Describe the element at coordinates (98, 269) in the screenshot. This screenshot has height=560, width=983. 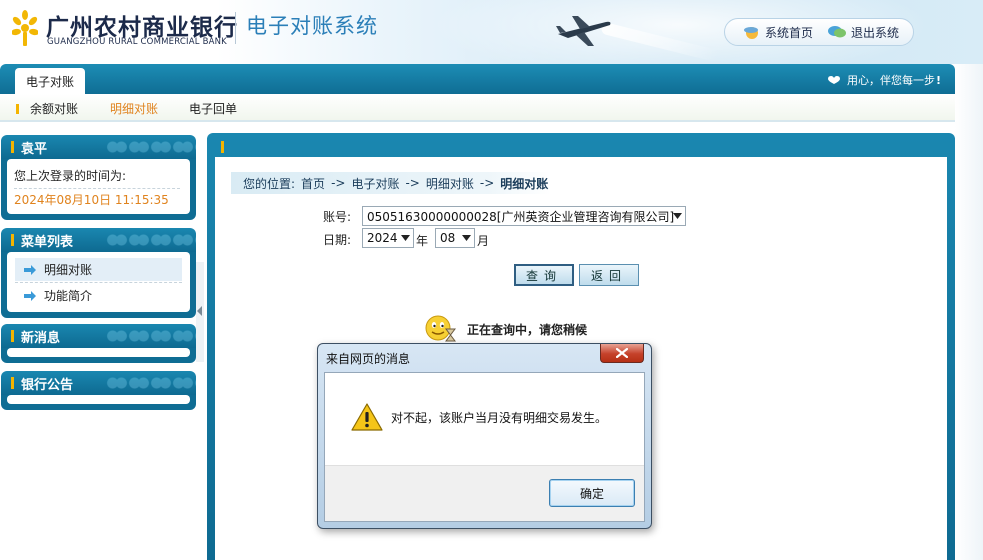
I see `menu-item-detail-reconciliation: 明细对账` at that location.